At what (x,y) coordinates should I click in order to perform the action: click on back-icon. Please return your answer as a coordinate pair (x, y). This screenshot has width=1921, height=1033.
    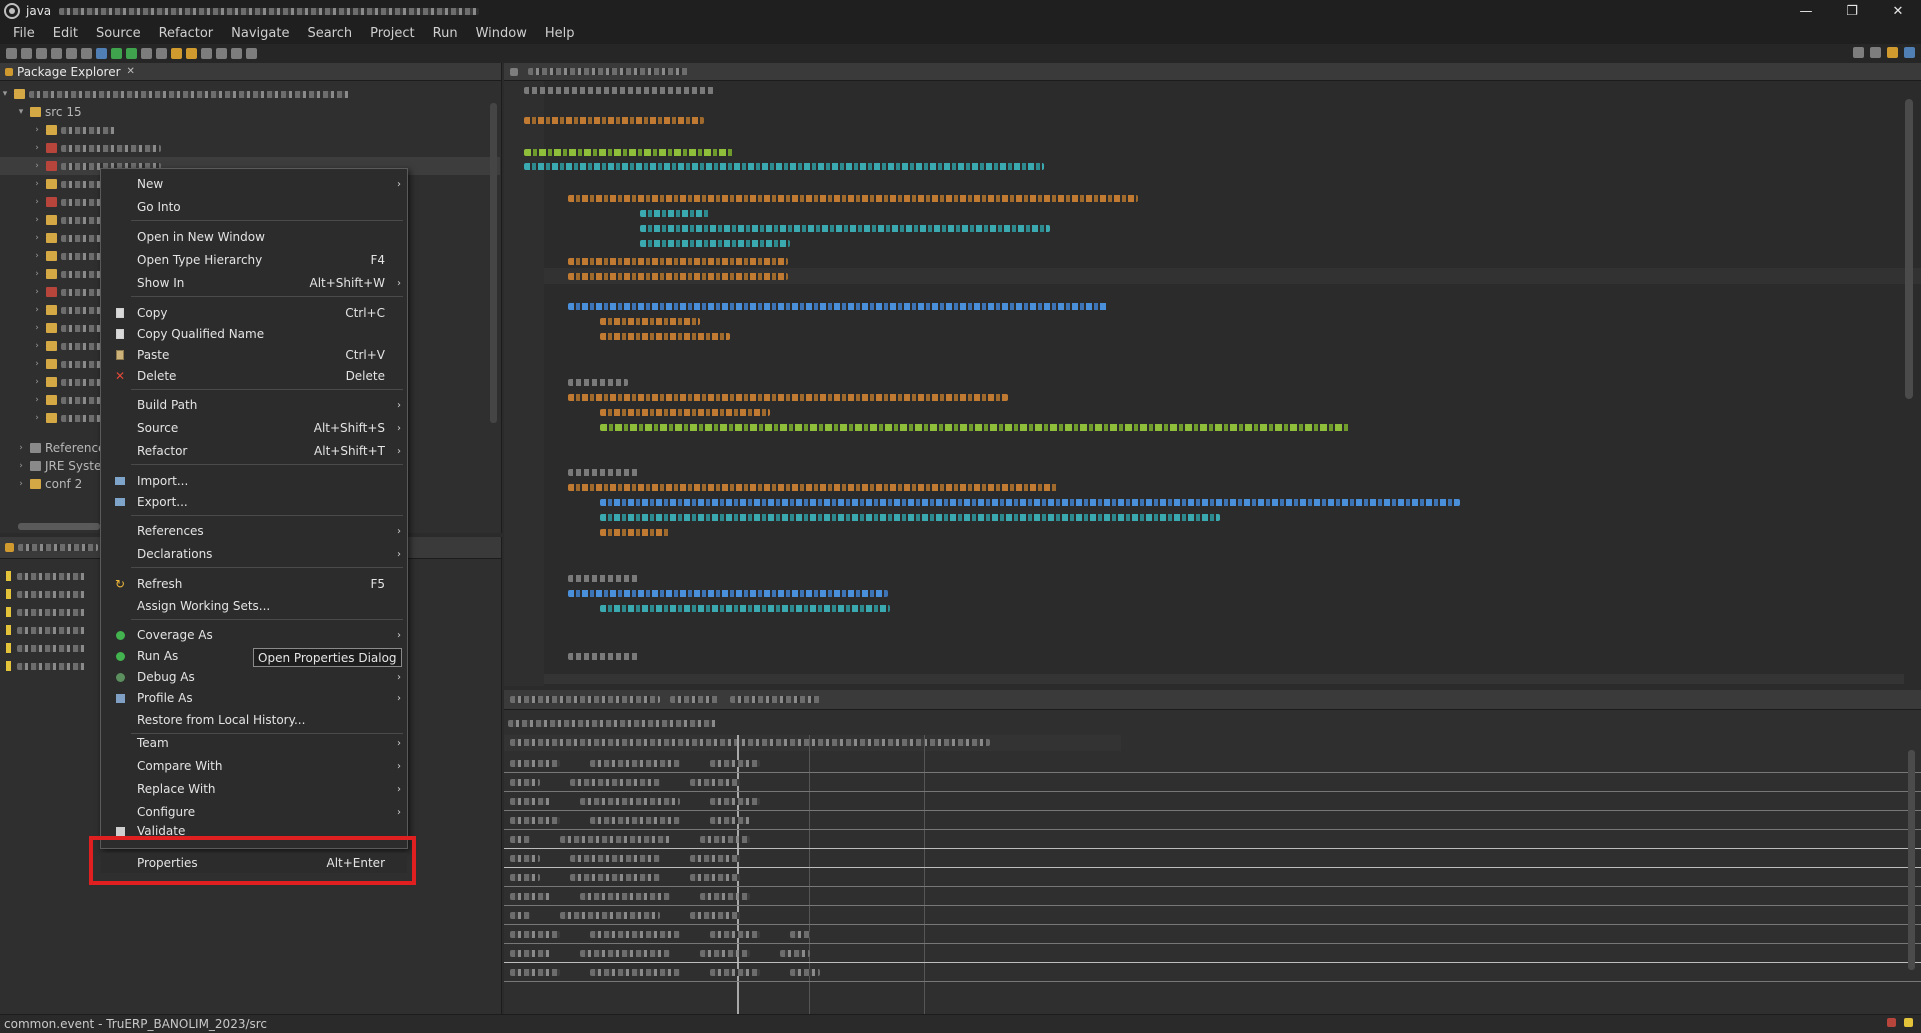
    Looking at the image, I should click on (221, 53).